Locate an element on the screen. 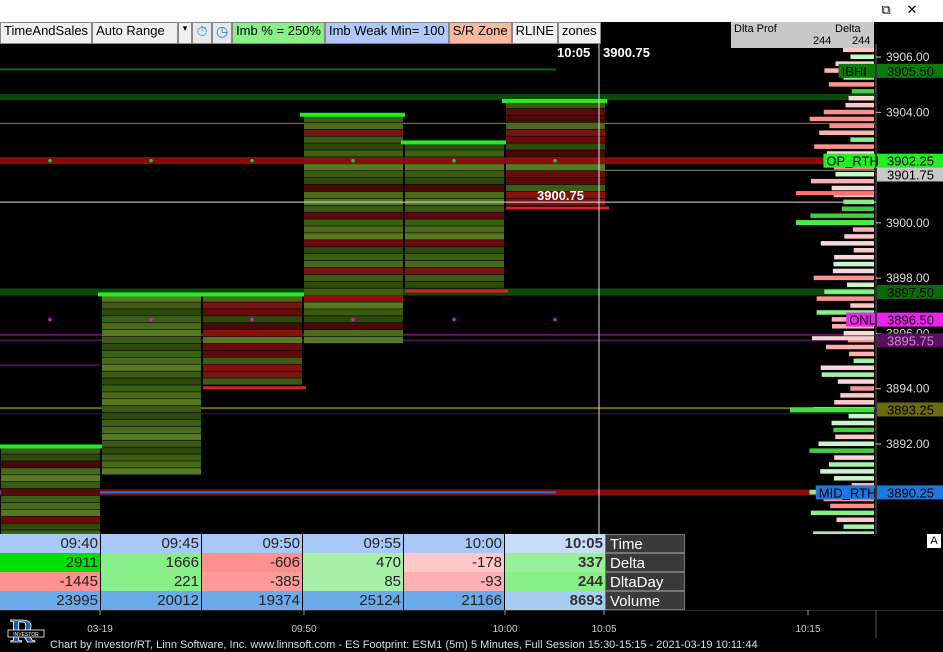 Image resolution: width=943 pixels, height=652 pixels. table-cell: -178 is located at coordinates (454, 562).